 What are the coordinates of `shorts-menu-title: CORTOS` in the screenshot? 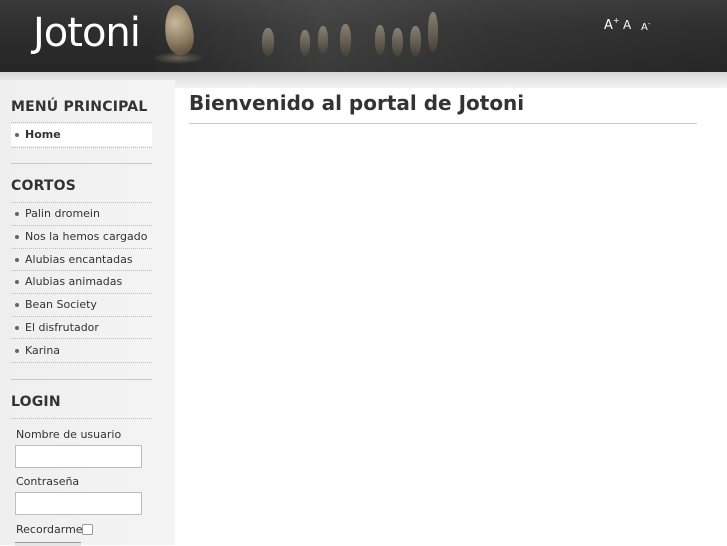 It's located at (44, 186).